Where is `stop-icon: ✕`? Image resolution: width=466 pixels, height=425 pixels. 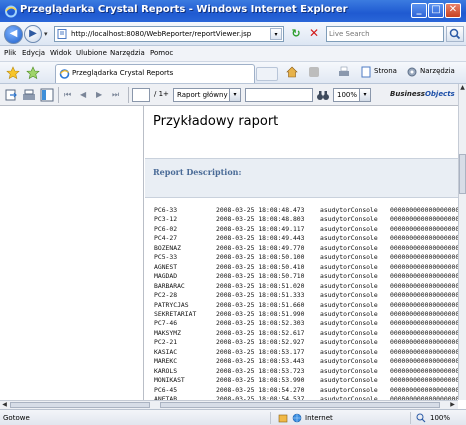 stop-icon: ✕ is located at coordinates (314, 34).